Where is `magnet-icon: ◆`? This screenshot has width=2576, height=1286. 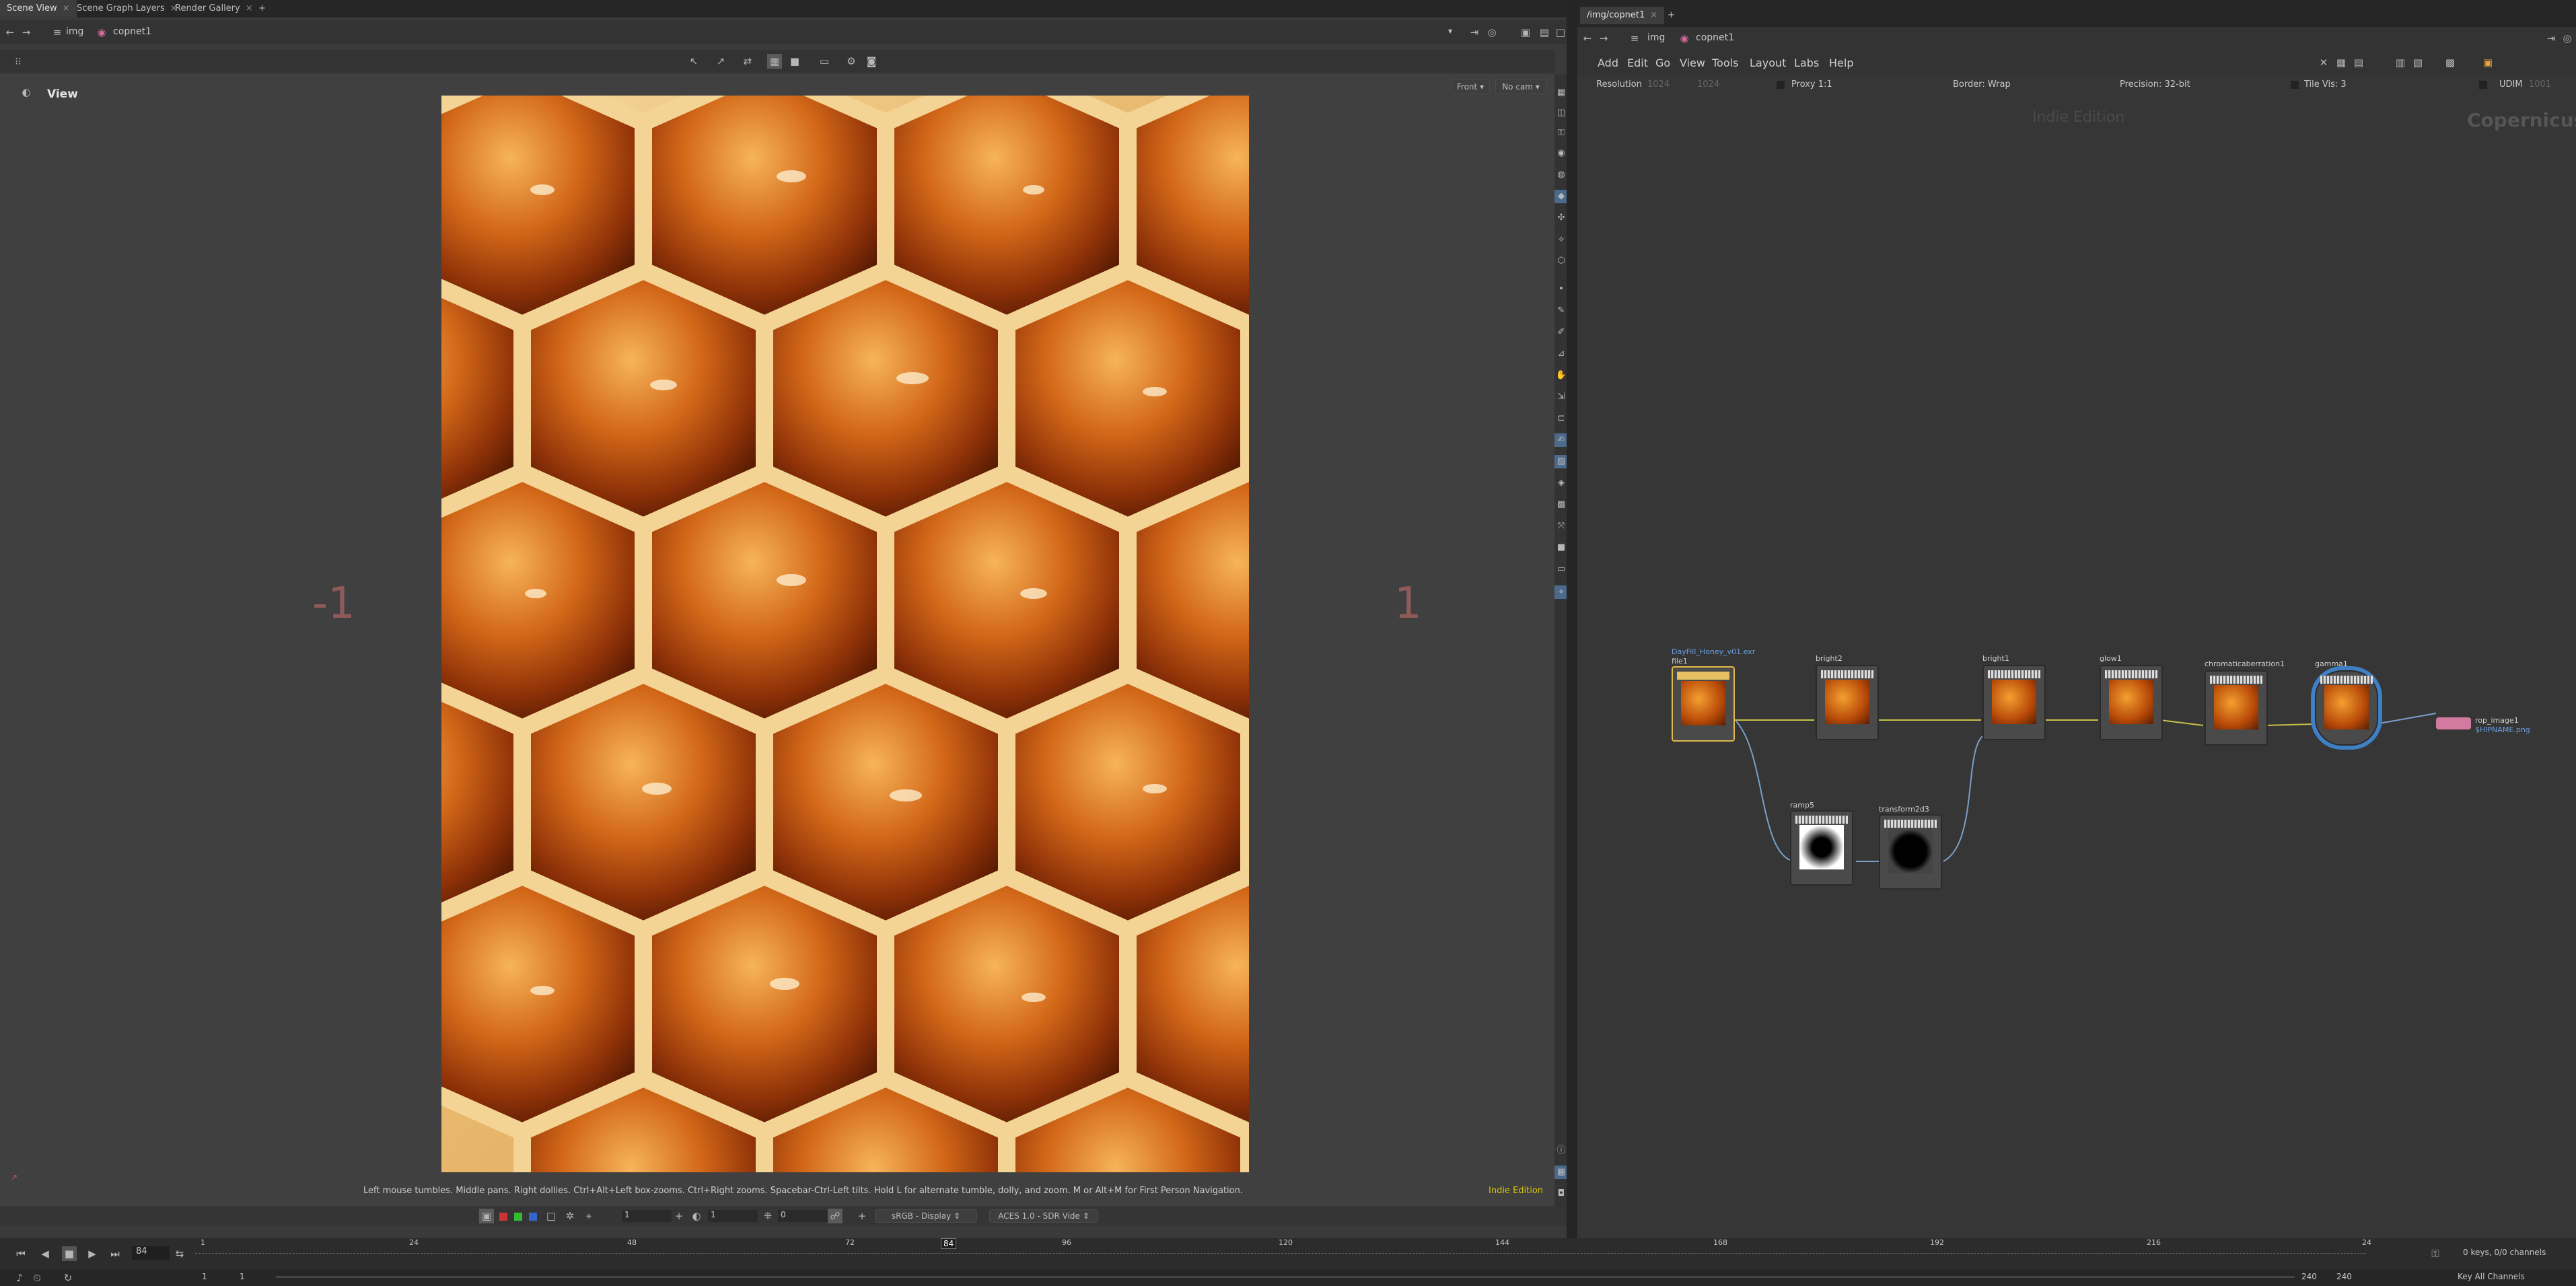
magnet-icon: ◆ is located at coordinates (1561, 196).